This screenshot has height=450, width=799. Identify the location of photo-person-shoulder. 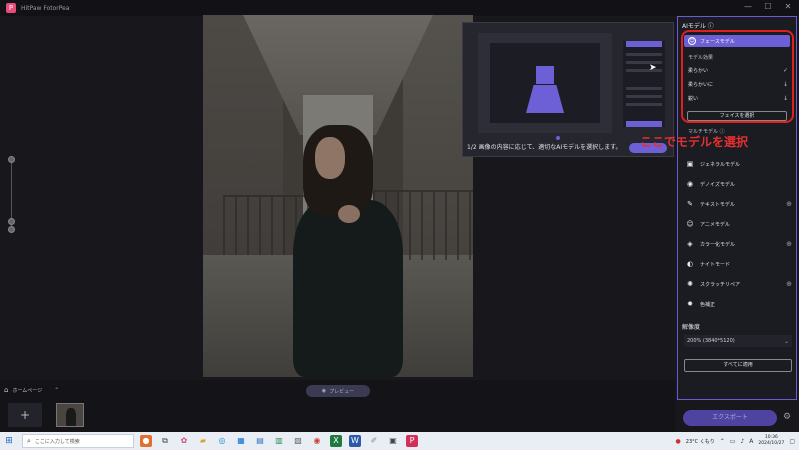
(349, 214).